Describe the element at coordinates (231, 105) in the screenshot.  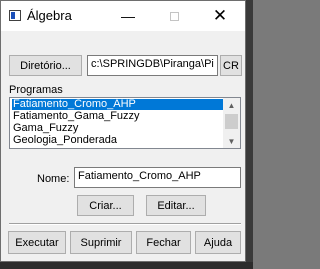
I see `scroll-up-icon: ▲` at that location.